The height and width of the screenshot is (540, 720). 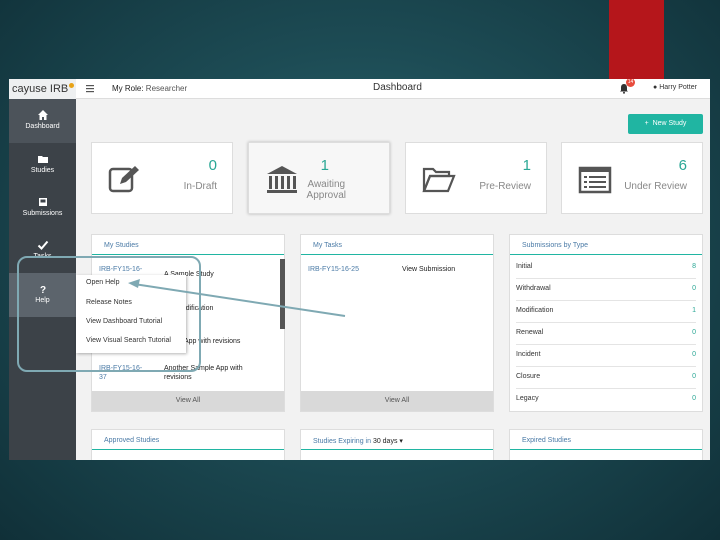 I want to click on panel-title: Studies Expiring in 30 days ▾, so click(x=358, y=441).